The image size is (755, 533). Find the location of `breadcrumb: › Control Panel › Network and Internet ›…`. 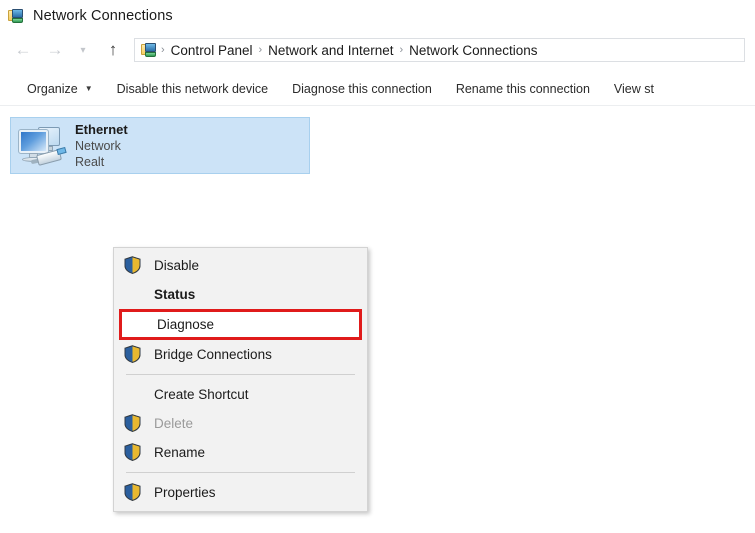

breadcrumb: › Control Panel › Network and Internet ›… is located at coordinates (439, 50).